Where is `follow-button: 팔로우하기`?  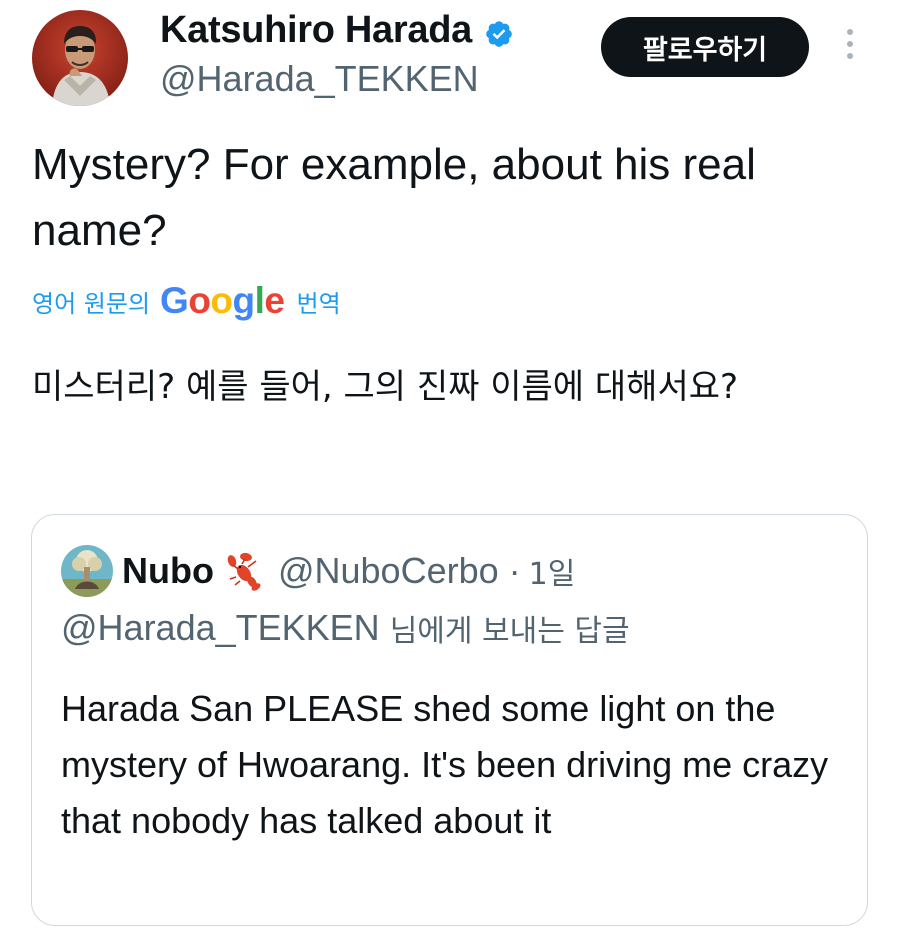
follow-button: 팔로우하기 is located at coordinates (705, 47).